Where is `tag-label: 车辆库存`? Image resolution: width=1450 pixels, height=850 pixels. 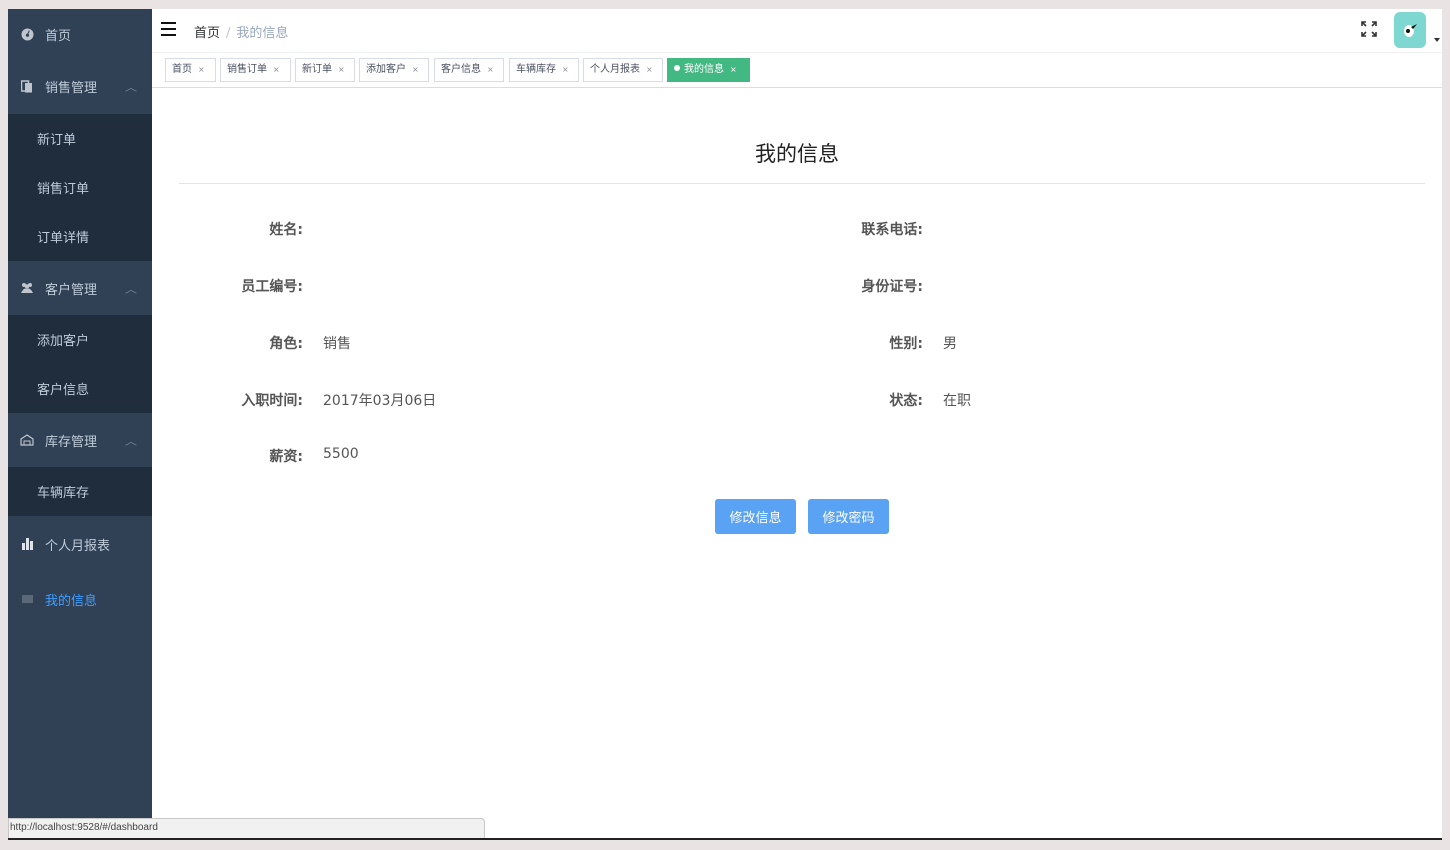
tag-label: 车辆库存 is located at coordinates (536, 69).